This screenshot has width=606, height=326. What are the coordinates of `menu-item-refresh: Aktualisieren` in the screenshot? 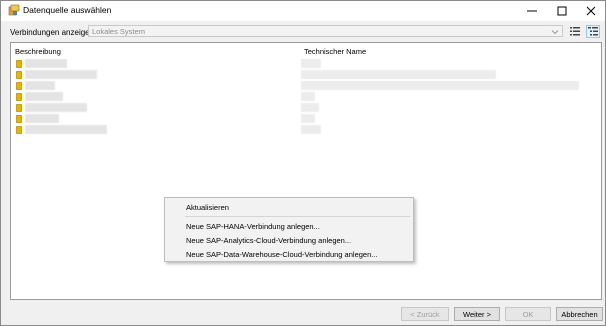 It's located at (207, 207).